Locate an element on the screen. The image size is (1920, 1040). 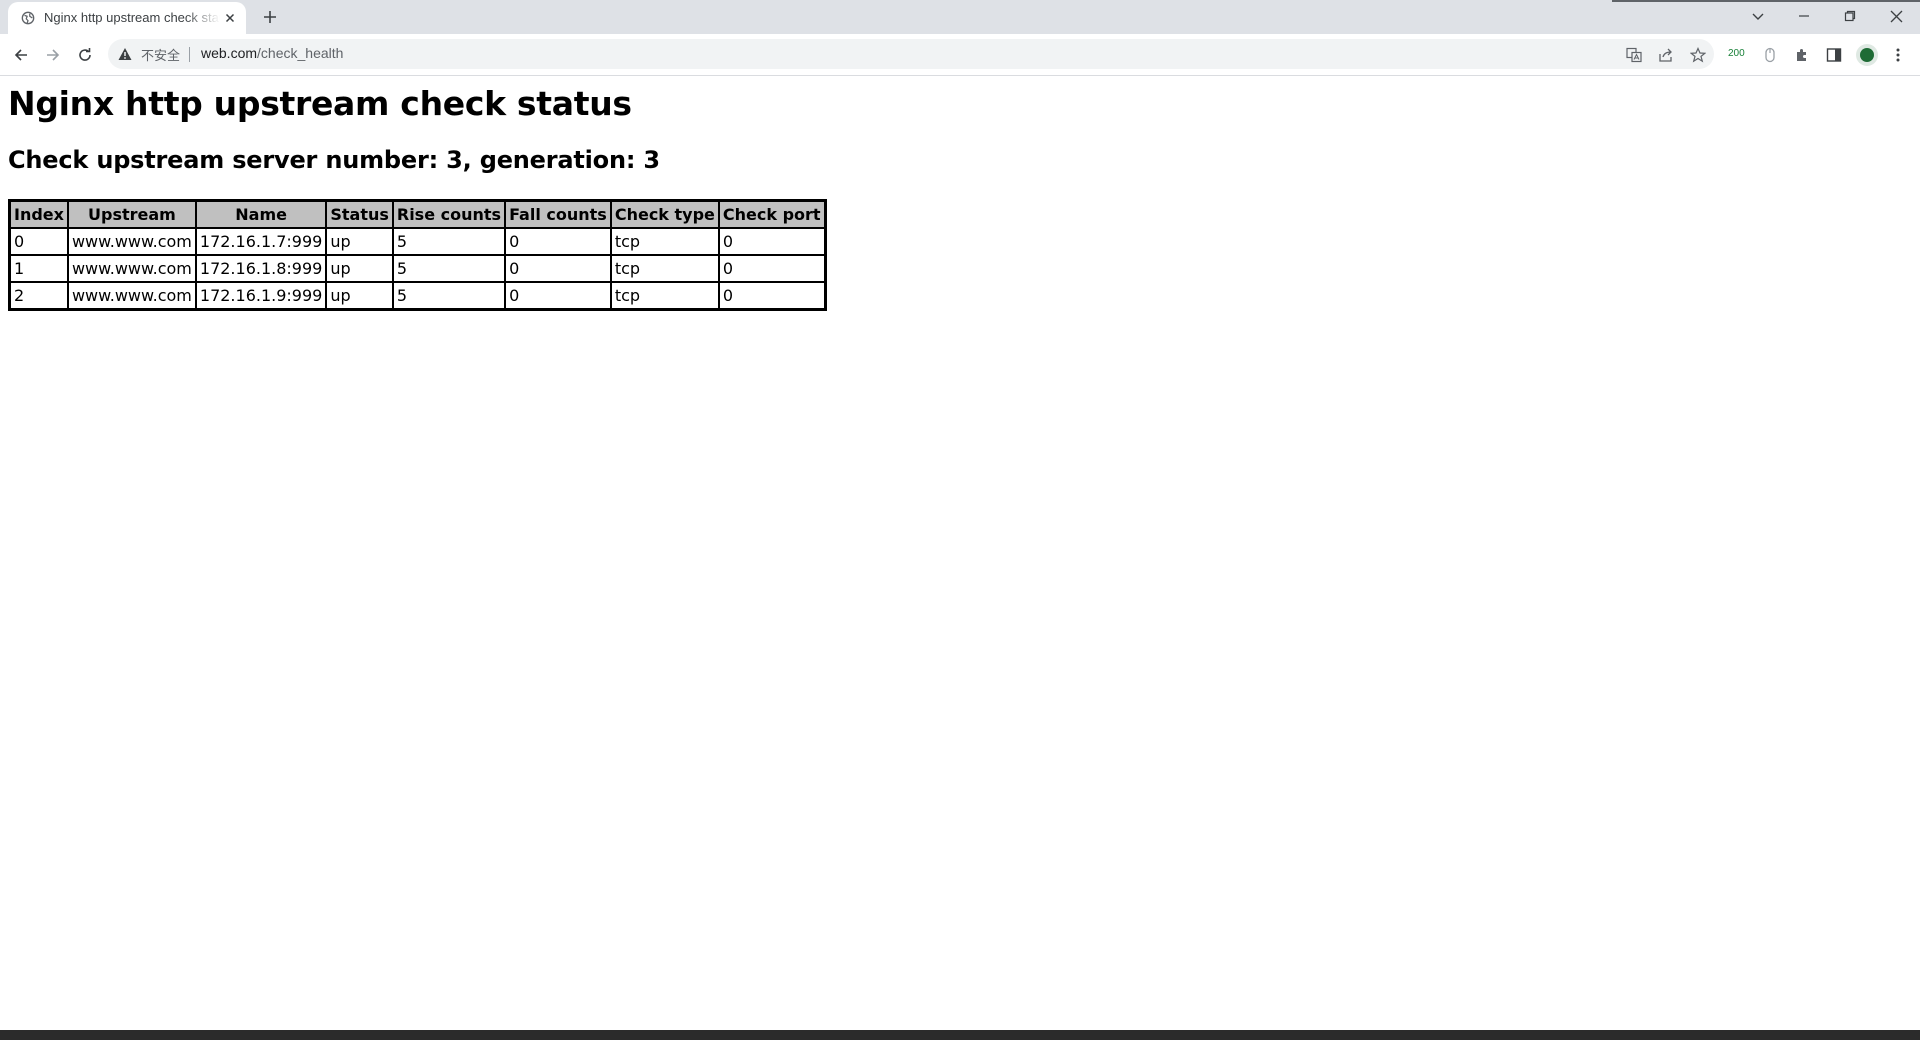
column-header: Check type is located at coordinates (664, 214).